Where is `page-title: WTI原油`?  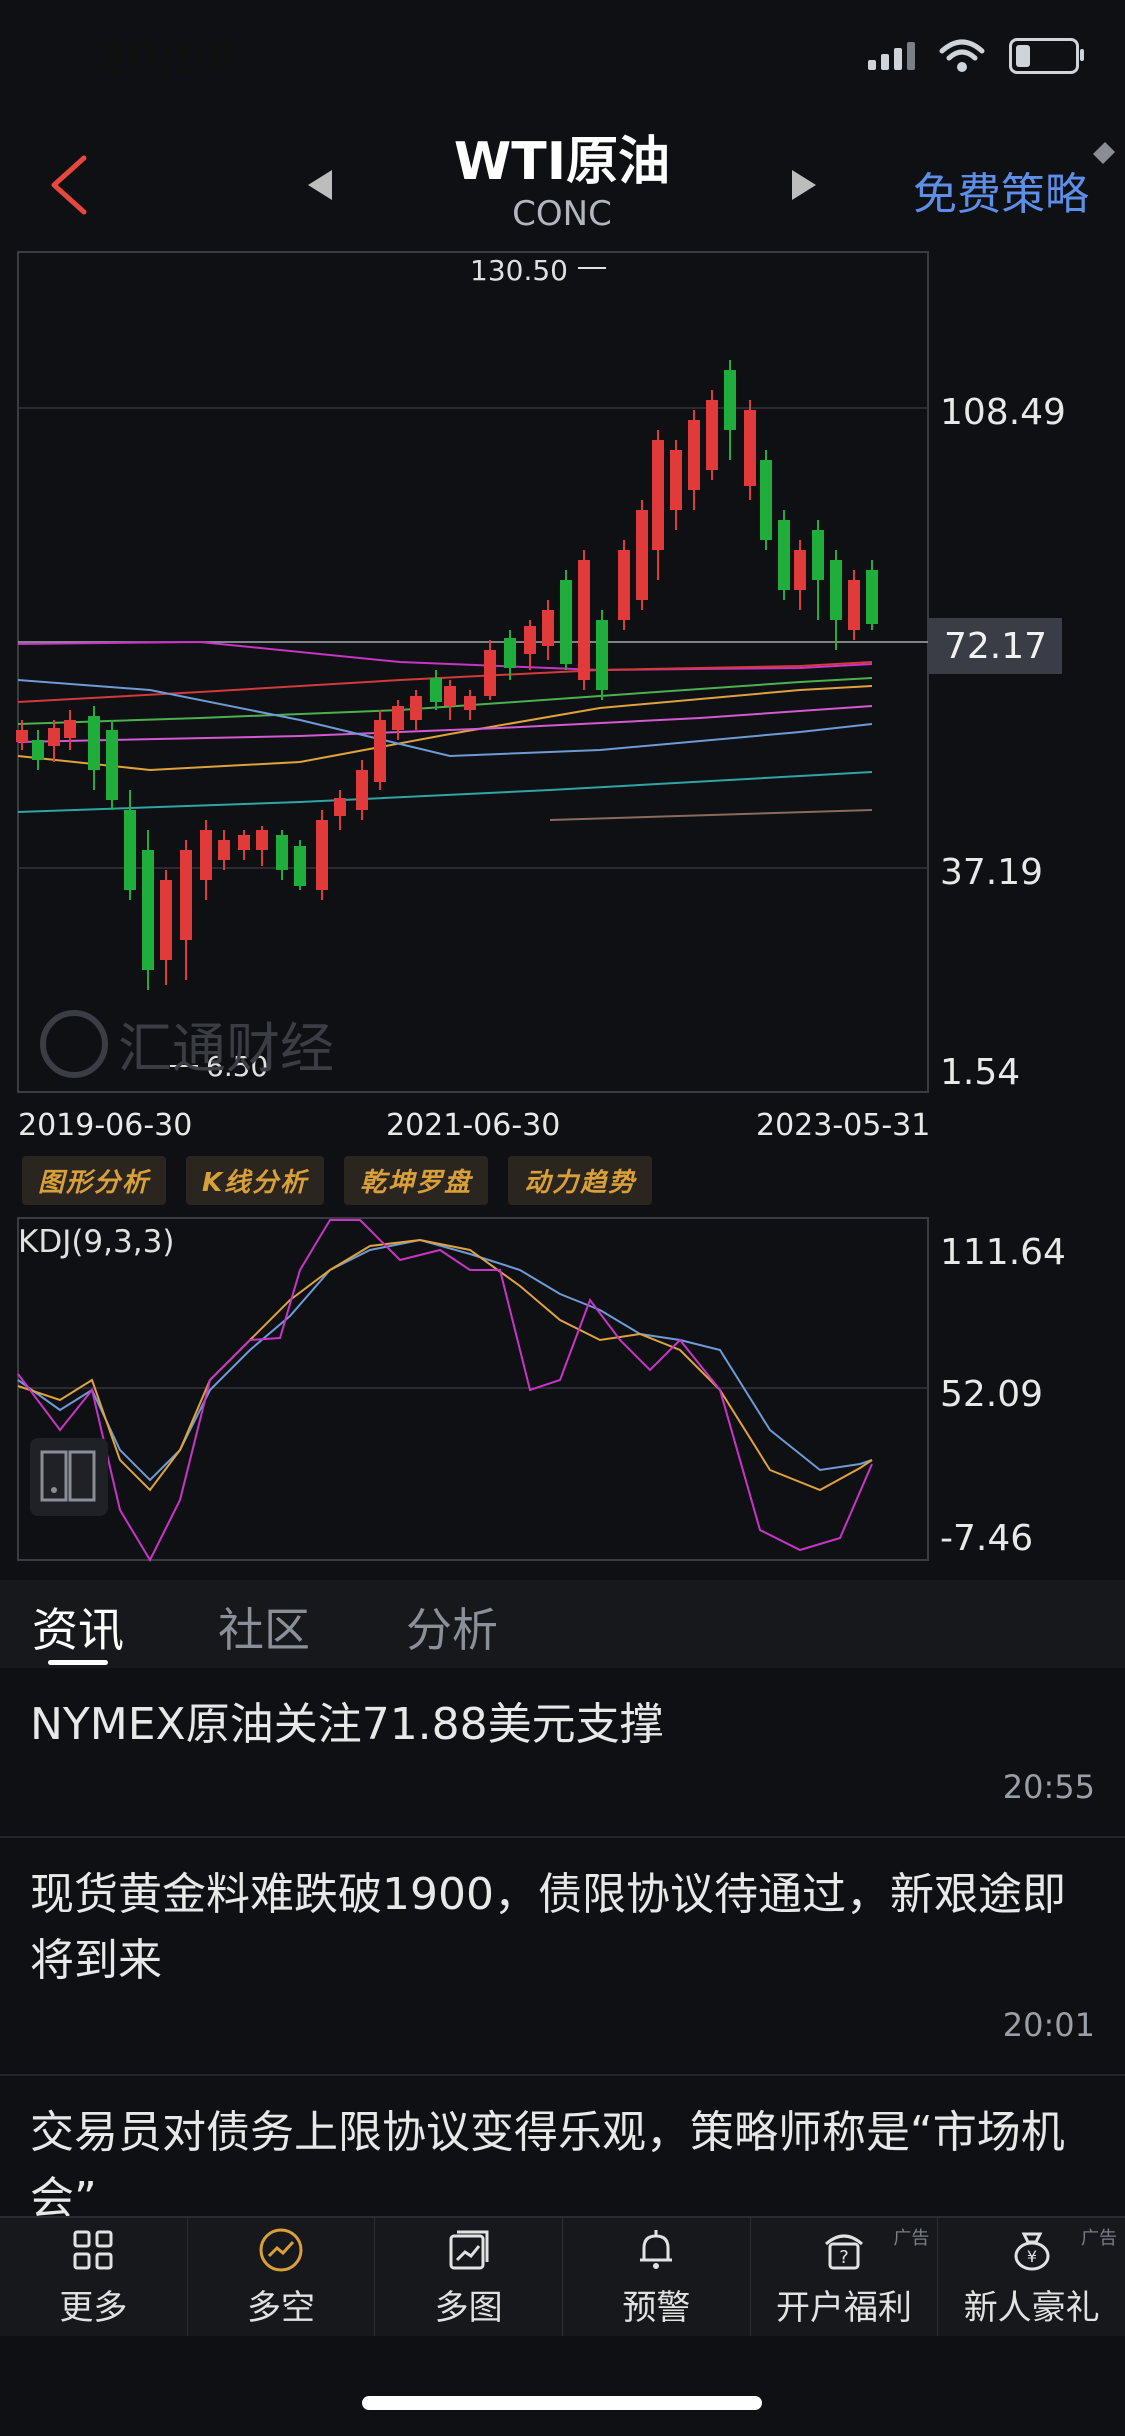 page-title: WTI原油 is located at coordinates (562, 162).